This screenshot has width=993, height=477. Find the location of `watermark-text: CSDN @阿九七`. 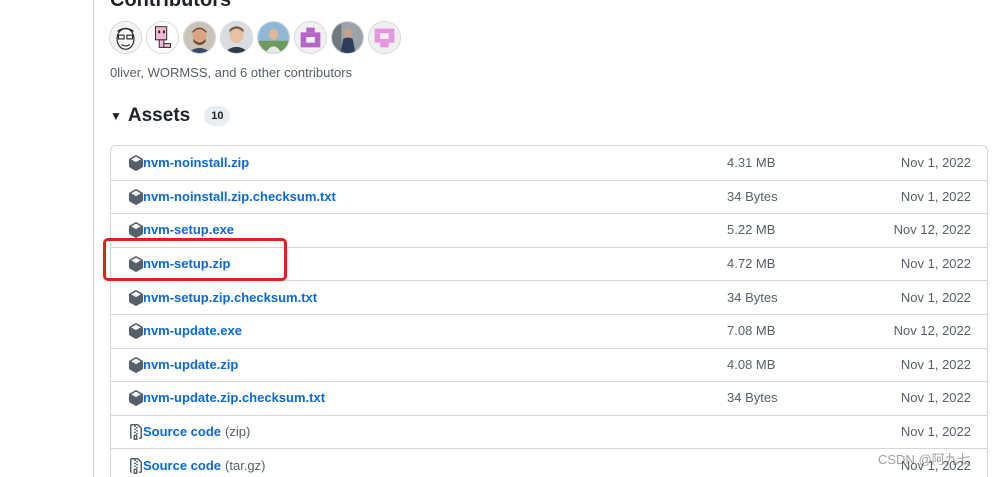

watermark-text: CSDN @阿九七 is located at coordinates (924, 459).